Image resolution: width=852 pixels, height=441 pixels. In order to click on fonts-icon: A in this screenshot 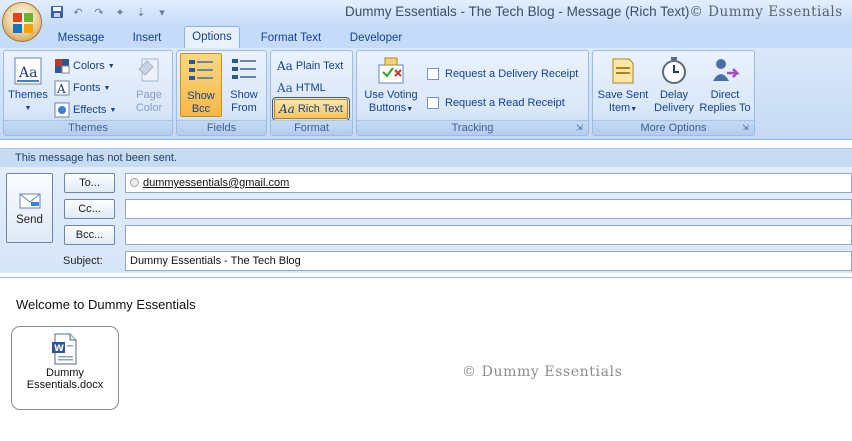, I will do `click(62, 88)`.